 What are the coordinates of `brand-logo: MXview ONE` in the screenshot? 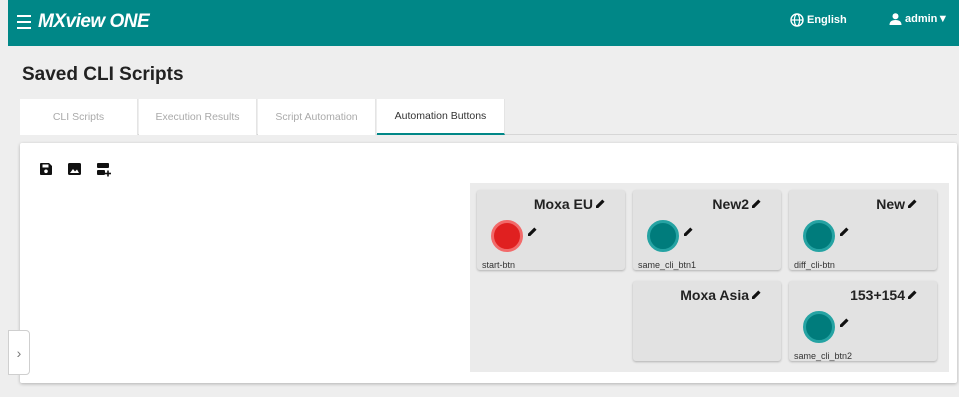 It's located at (94, 21).